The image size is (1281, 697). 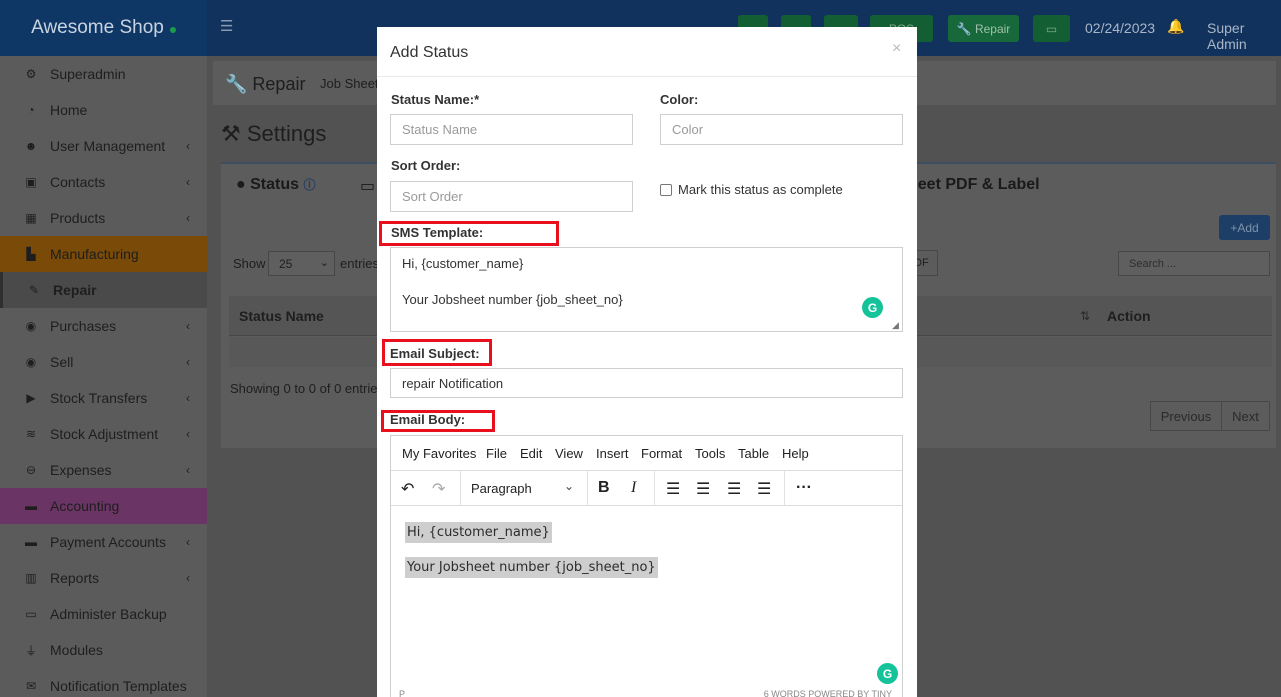 What do you see at coordinates (103, 470) in the screenshot?
I see `sidebar-item-expenses: ⊖ Expenses ‹` at bounding box center [103, 470].